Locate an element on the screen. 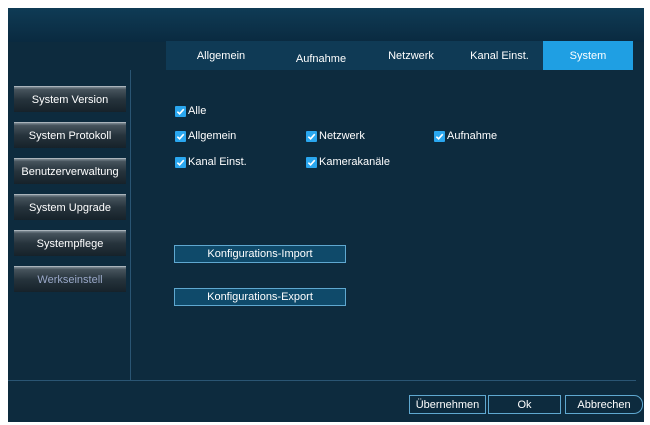  tab-aufnahme: Aufnahme is located at coordinates (321, 55).